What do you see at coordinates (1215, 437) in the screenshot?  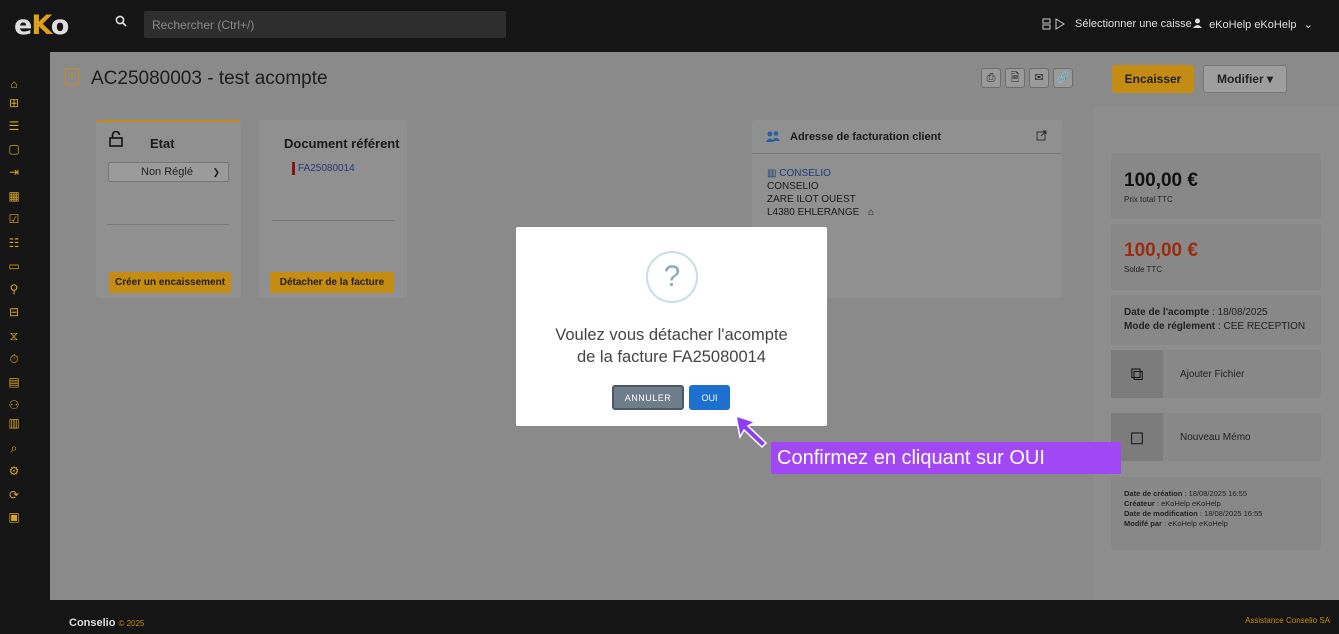 I see `new-memo-label: Nouveau Mémo` at bounding box center [1215, 437].